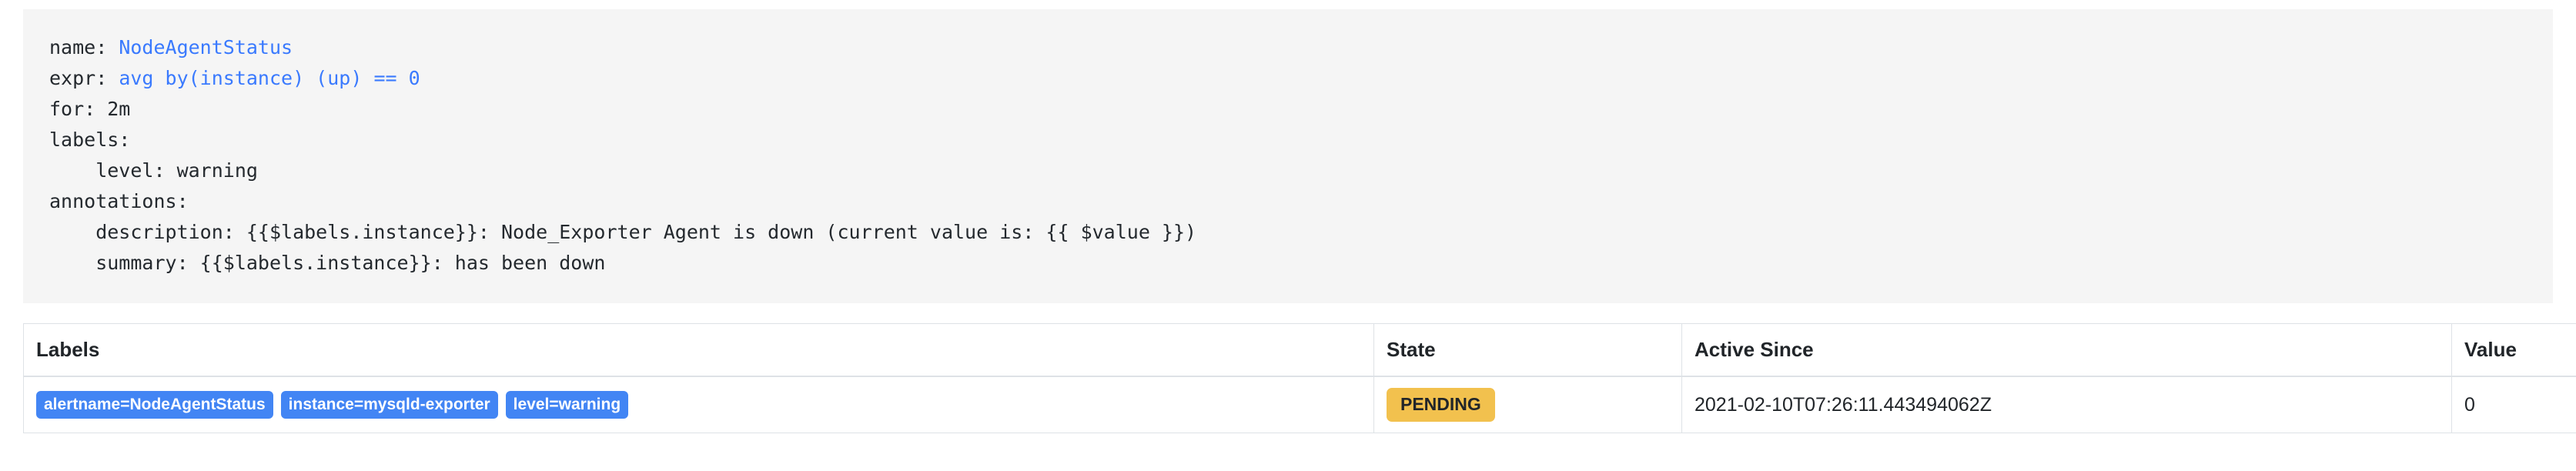 This screenshot has width=2576, height=471. What do you see at coordinates (389, 405) in the screenshot?
I see `label-badge-instance: instance=mysqld-exporter` at bounding box center [389, 405].